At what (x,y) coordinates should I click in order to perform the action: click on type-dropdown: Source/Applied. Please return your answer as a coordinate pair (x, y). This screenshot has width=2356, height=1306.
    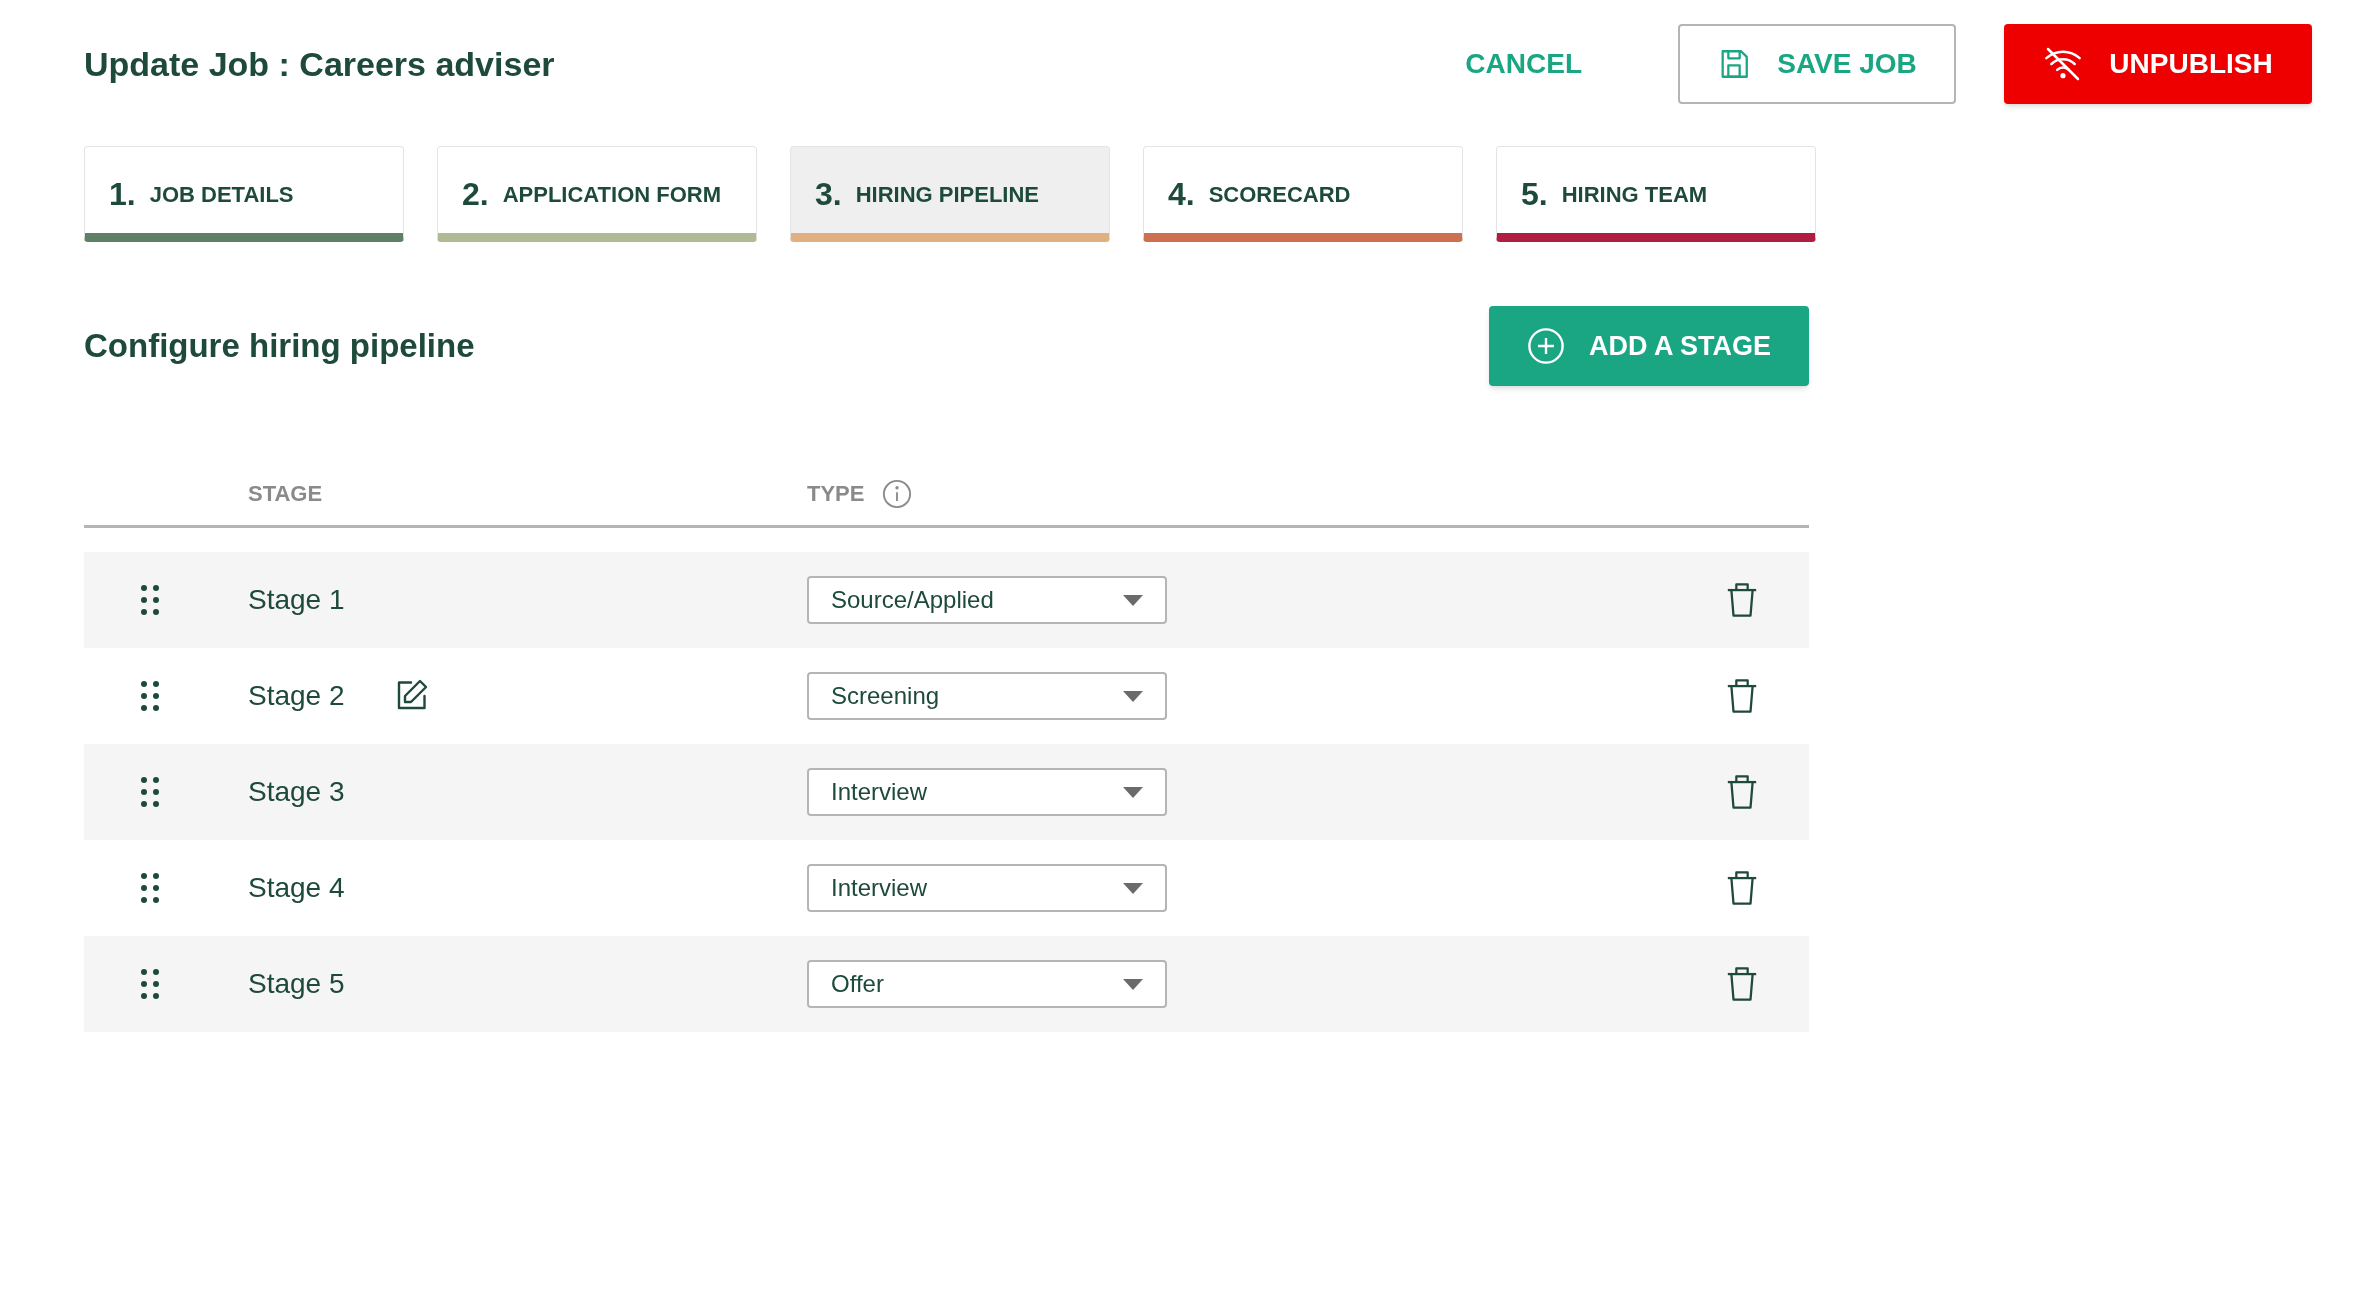
    Looking at the image, I should click on (987, 600).